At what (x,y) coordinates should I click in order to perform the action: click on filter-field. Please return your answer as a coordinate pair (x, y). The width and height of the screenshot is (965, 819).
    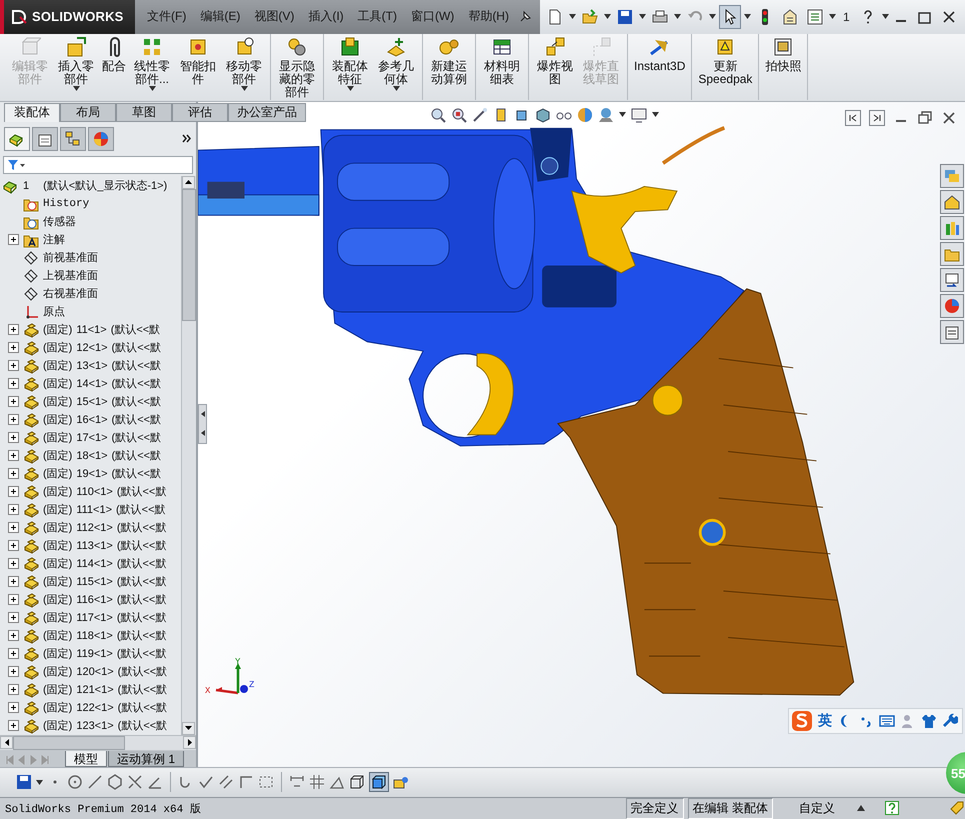
    Looking at the image, I should click on (98, 165).